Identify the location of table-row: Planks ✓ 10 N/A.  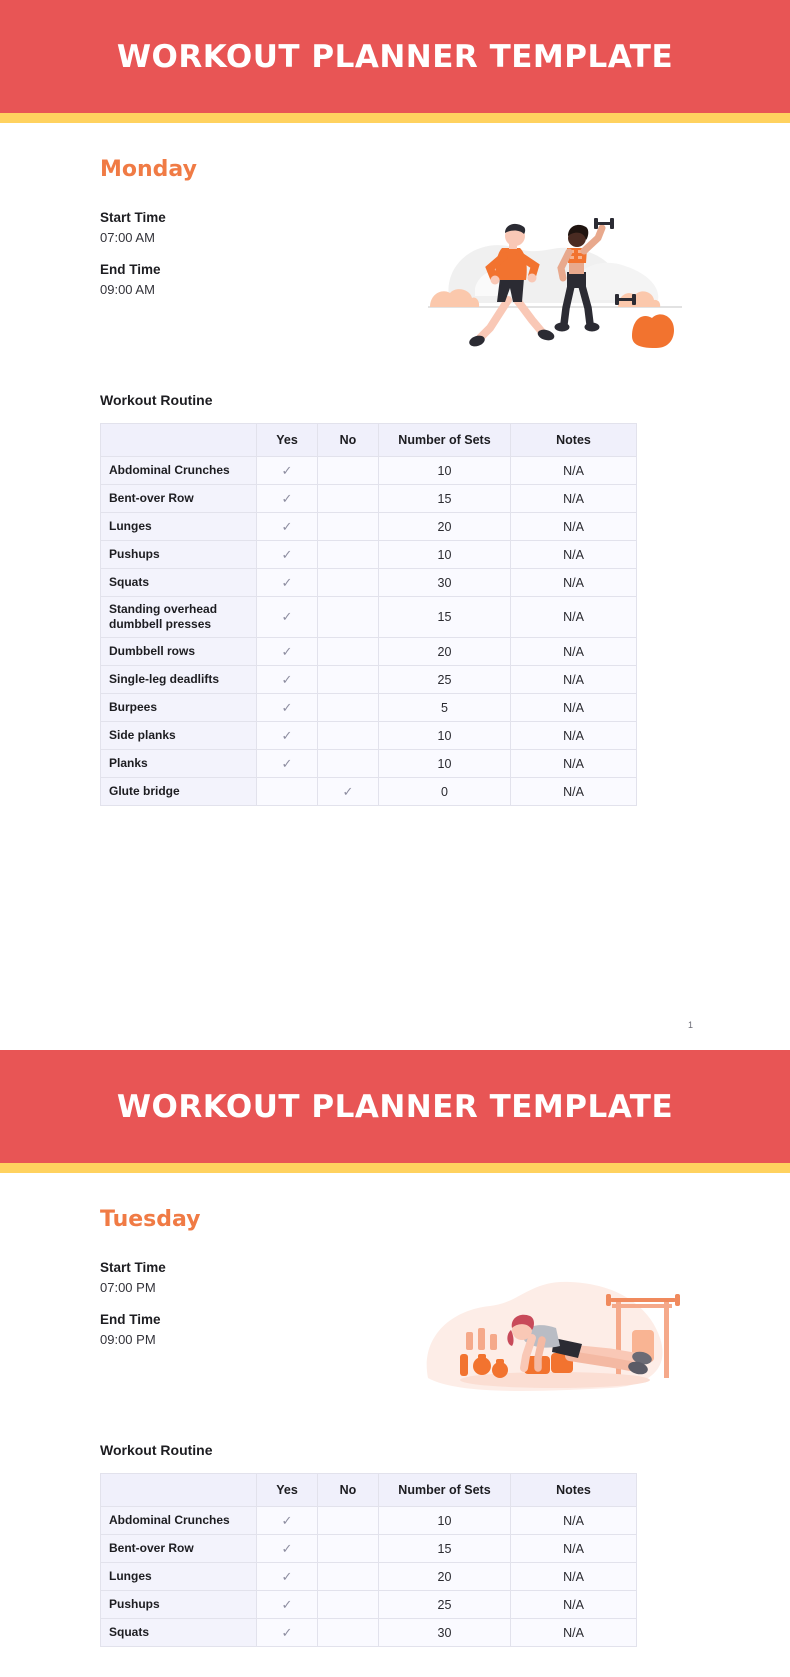
(368, 763).